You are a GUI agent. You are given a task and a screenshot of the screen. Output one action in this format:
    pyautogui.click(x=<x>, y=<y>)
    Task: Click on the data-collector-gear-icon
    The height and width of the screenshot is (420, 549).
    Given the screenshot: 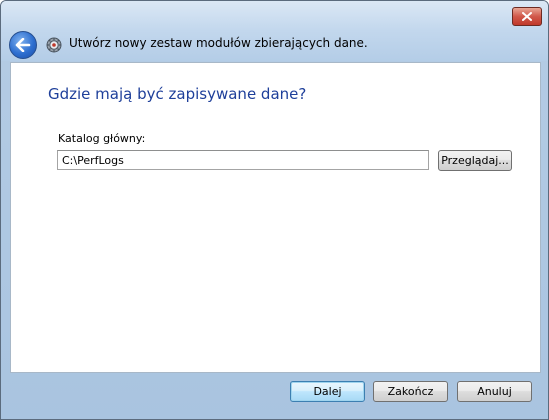 What is the action you would take?
    pyautogui.click(x=54, y=45)
    